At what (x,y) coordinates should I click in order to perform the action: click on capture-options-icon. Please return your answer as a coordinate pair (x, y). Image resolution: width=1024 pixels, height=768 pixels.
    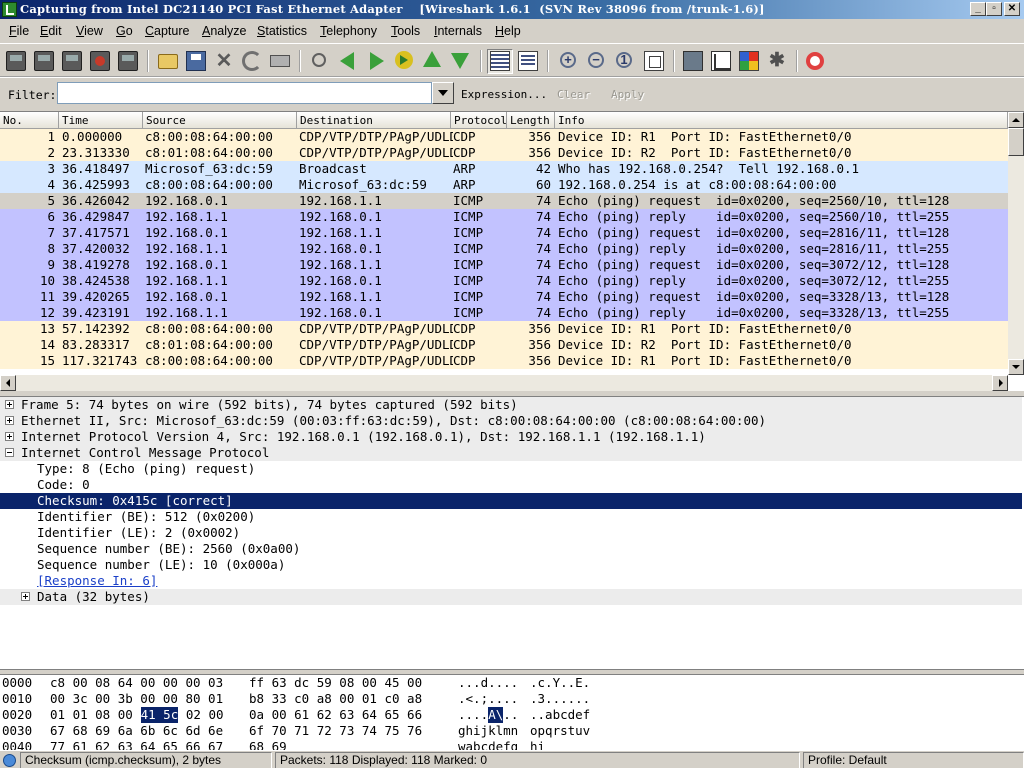
    Looking at the image, I should click on (44, 61).